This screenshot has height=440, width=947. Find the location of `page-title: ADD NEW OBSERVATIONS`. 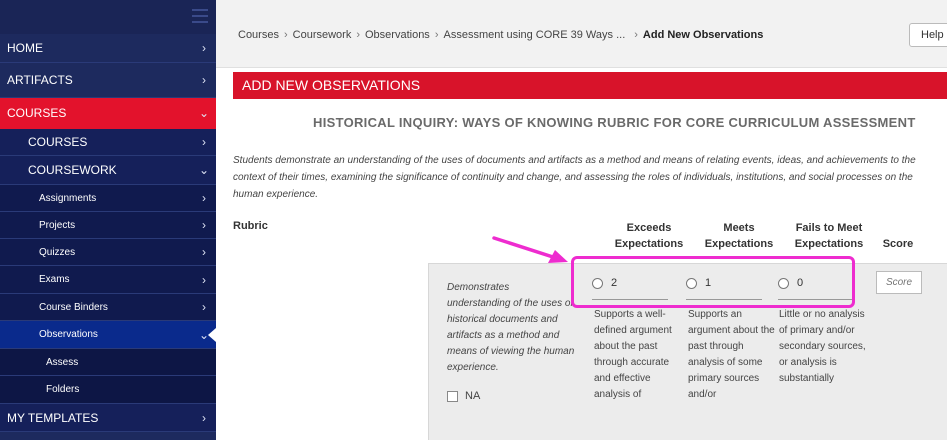

page-title: ADD NEW OBSERVATIONS is located at coordinates (590, 85).